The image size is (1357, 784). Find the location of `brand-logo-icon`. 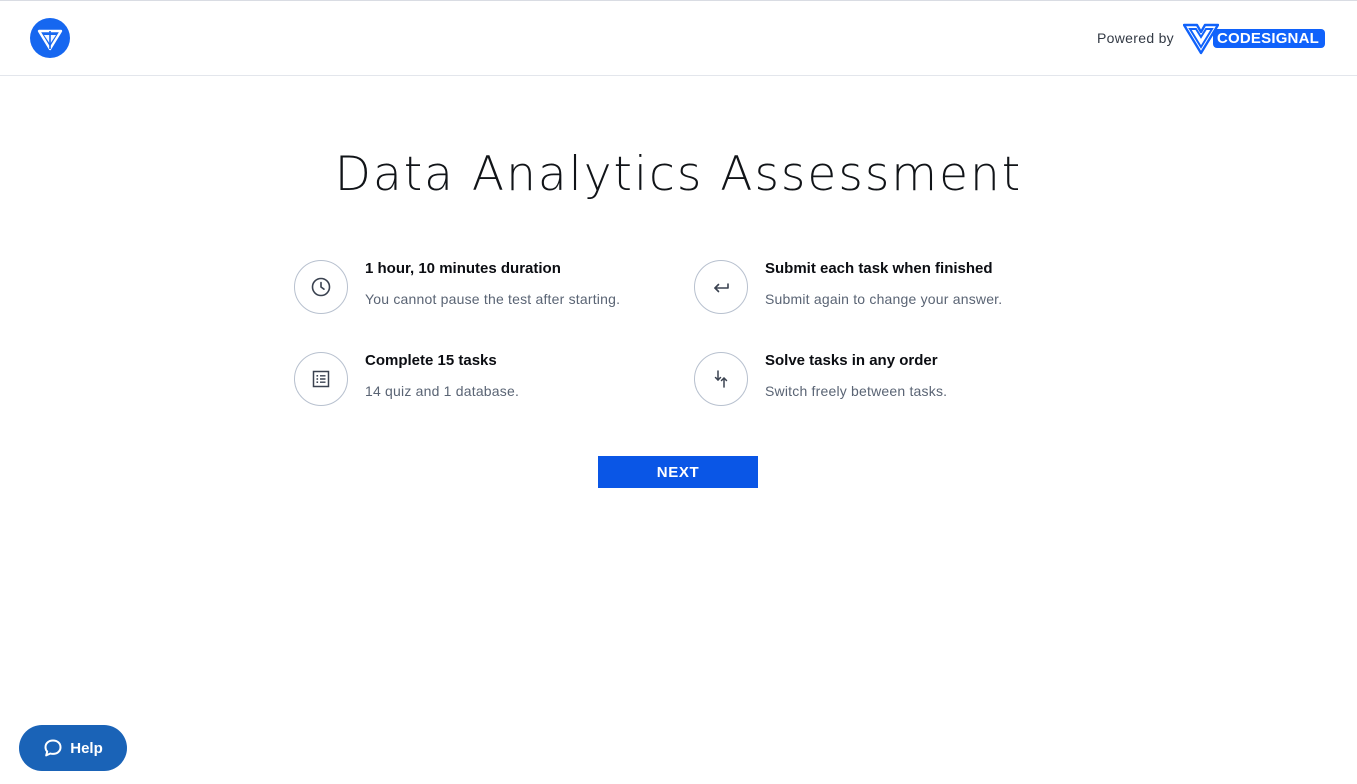

brand-logo-icon is located at coordinates (50, 38).